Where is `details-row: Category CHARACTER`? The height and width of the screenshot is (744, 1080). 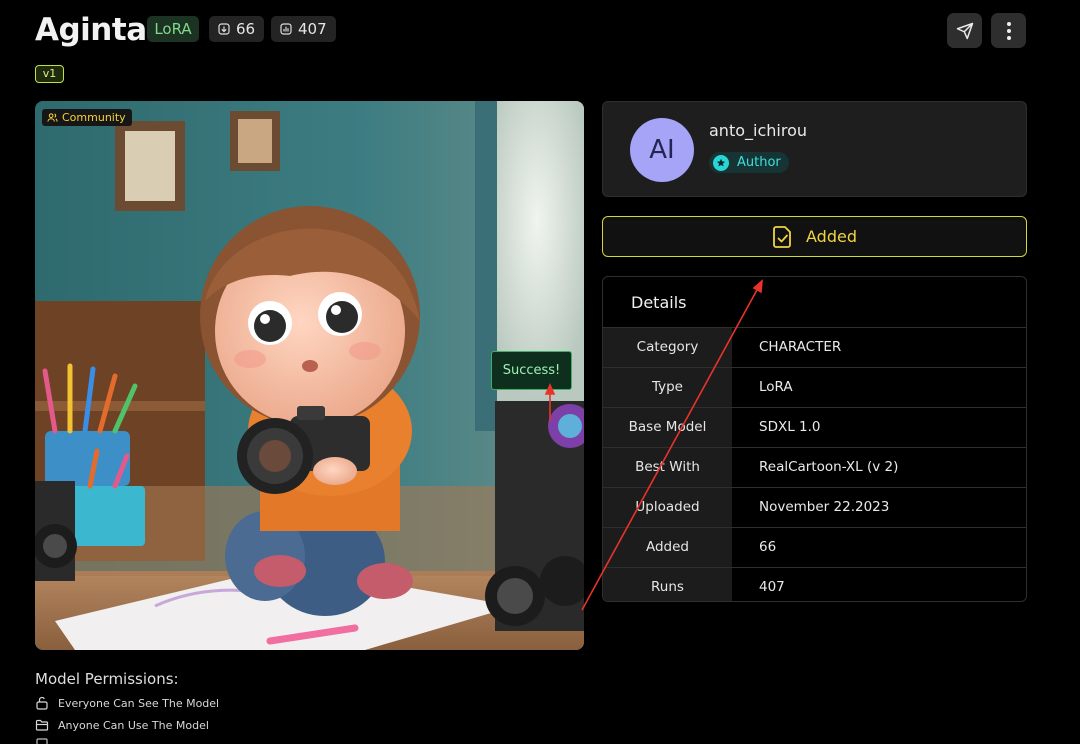
details-row: Category CHARACTER is located at coordinates (814, 348).